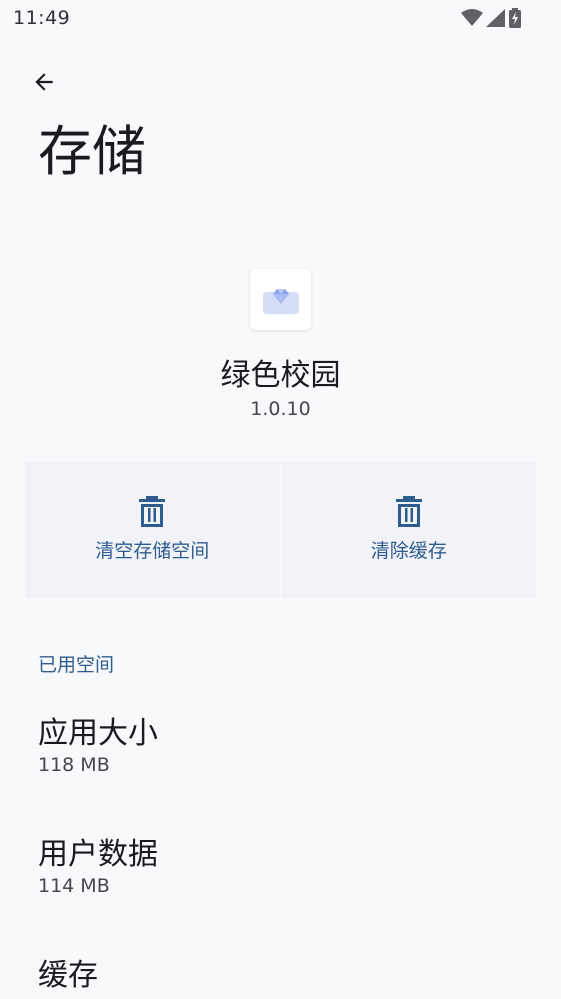 This screenshot has height=999, width=561. I want to click on item-value: 114 MB, so click(74, 886).